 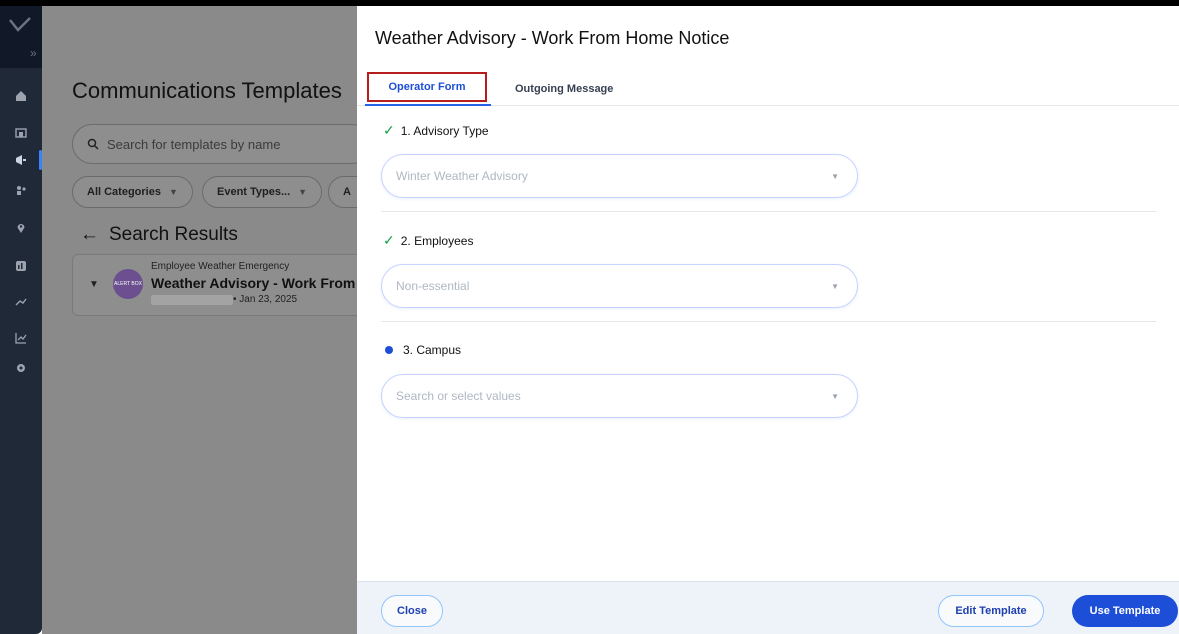 What do you see at coordinates (220, 266) in the screenshot?
I see `result-category: Employee Weather Emergency` at bounding box center [220, 266].